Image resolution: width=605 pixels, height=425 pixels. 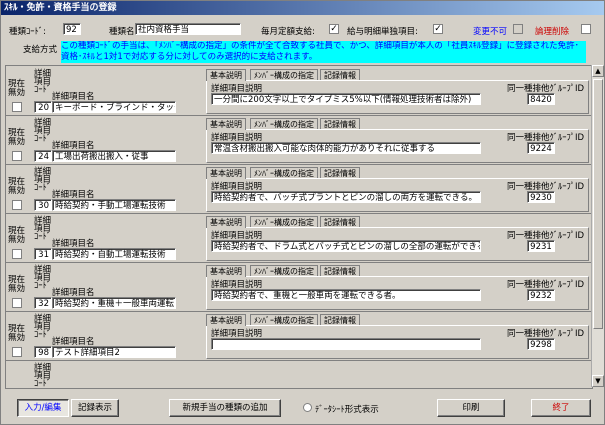 I want to click on window-title: ｽｷﾙ・免許・資格手当の登録, so click(x=302, y=8).